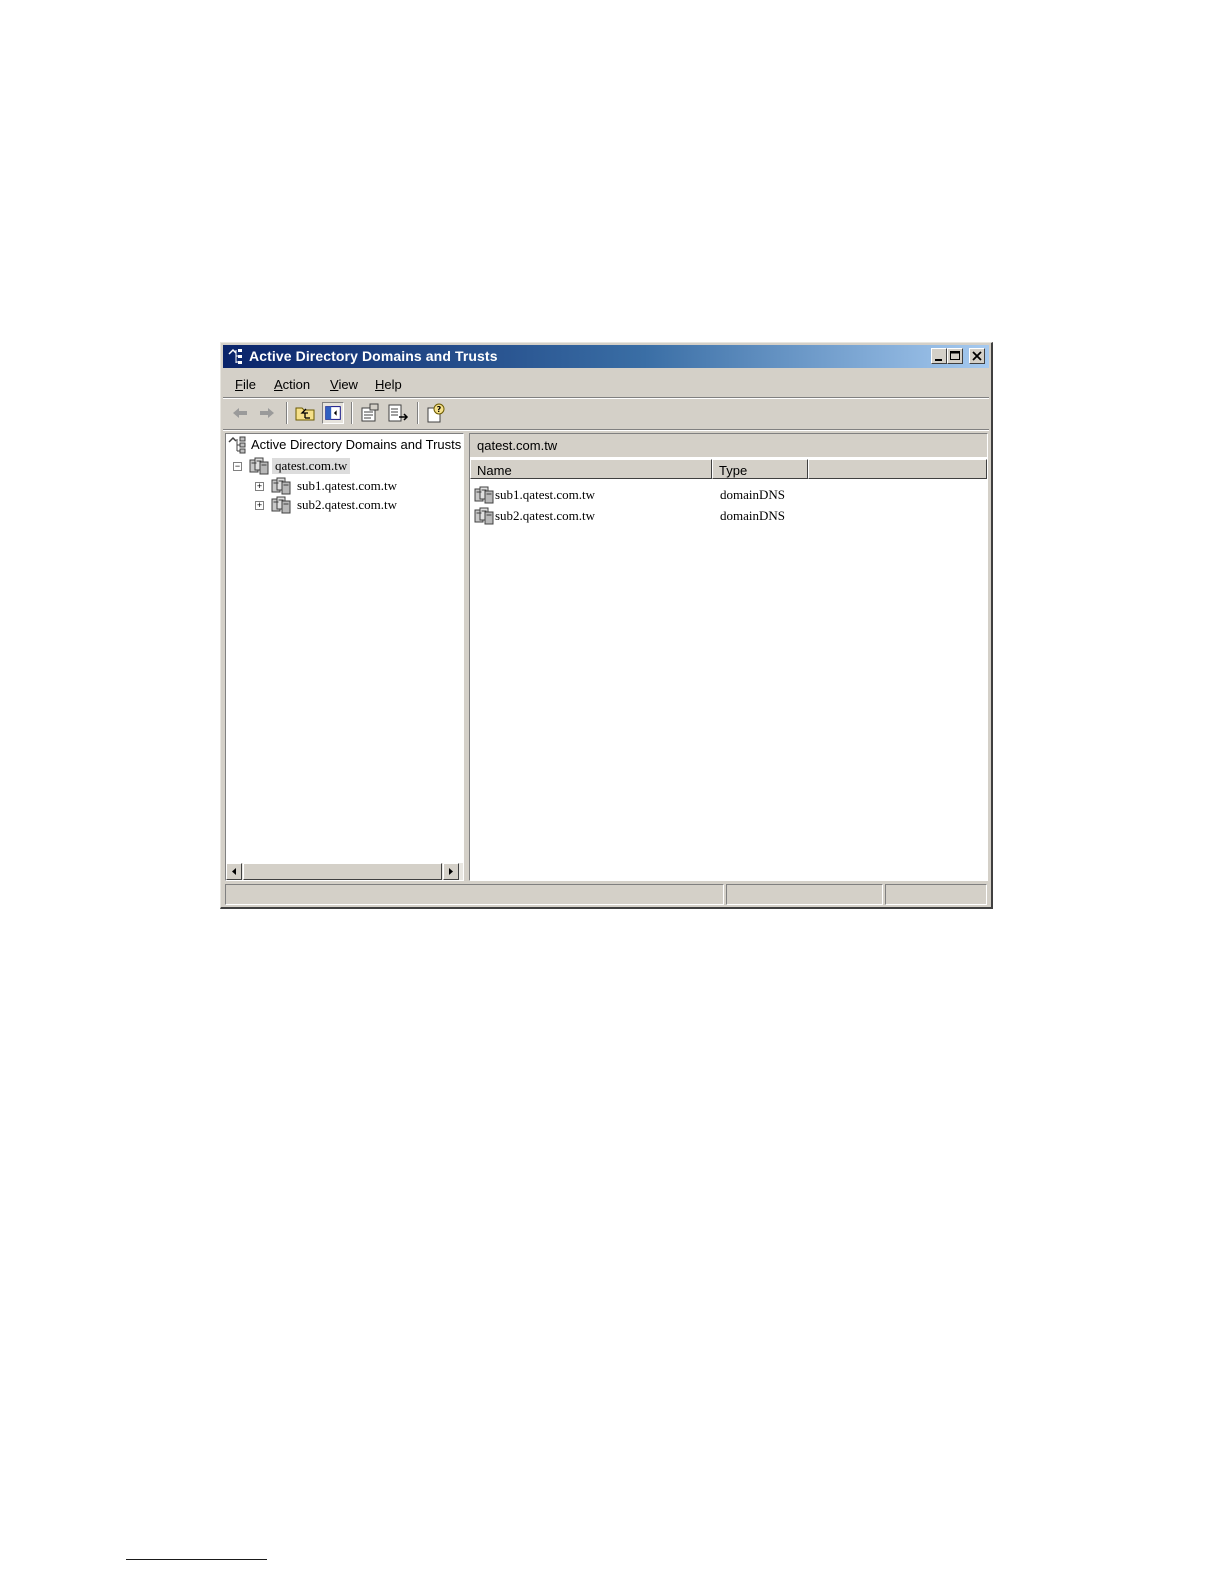 The image size is (1224, 1584). Describe the element at coordinates (311, 466) in the screenshot. I see `tree-item-label: qatest.com.tw` at that location.